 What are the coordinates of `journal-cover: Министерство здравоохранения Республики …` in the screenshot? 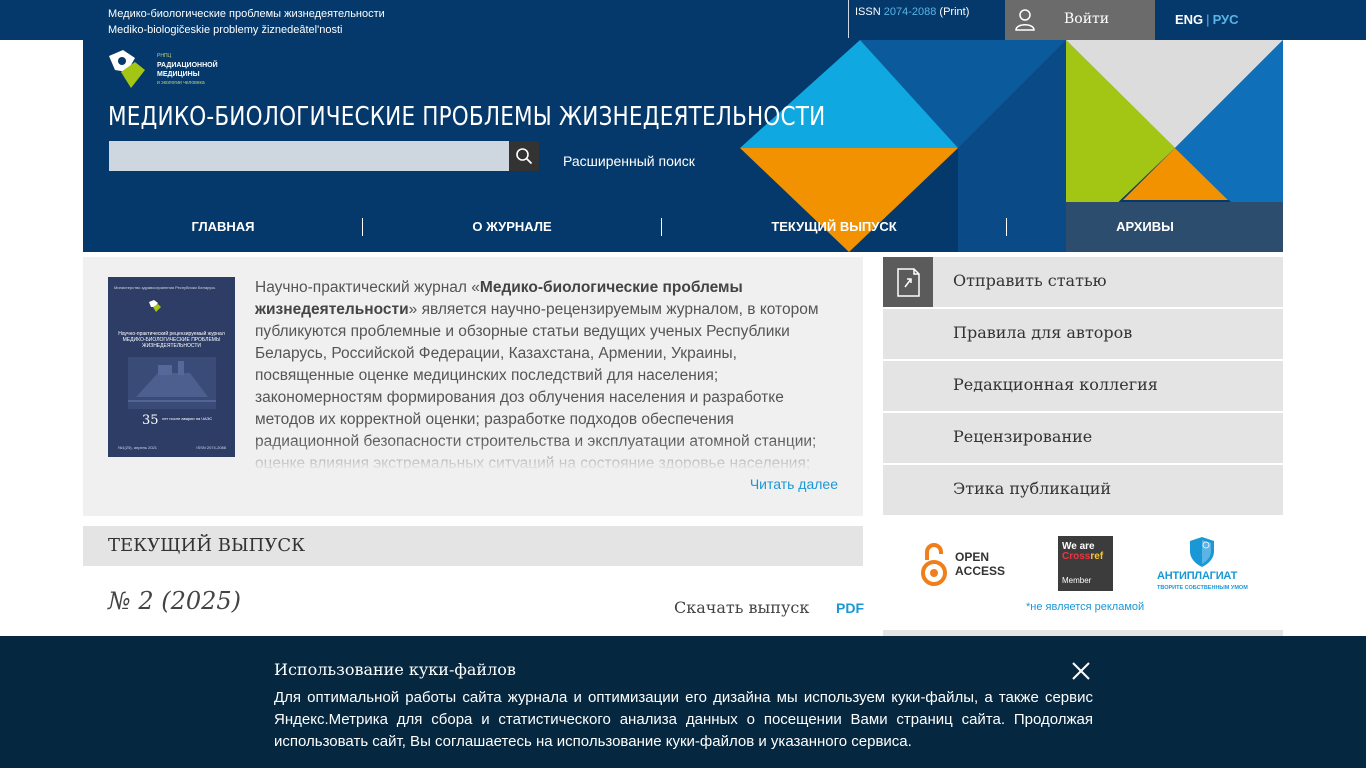 It's located at (171, 367).